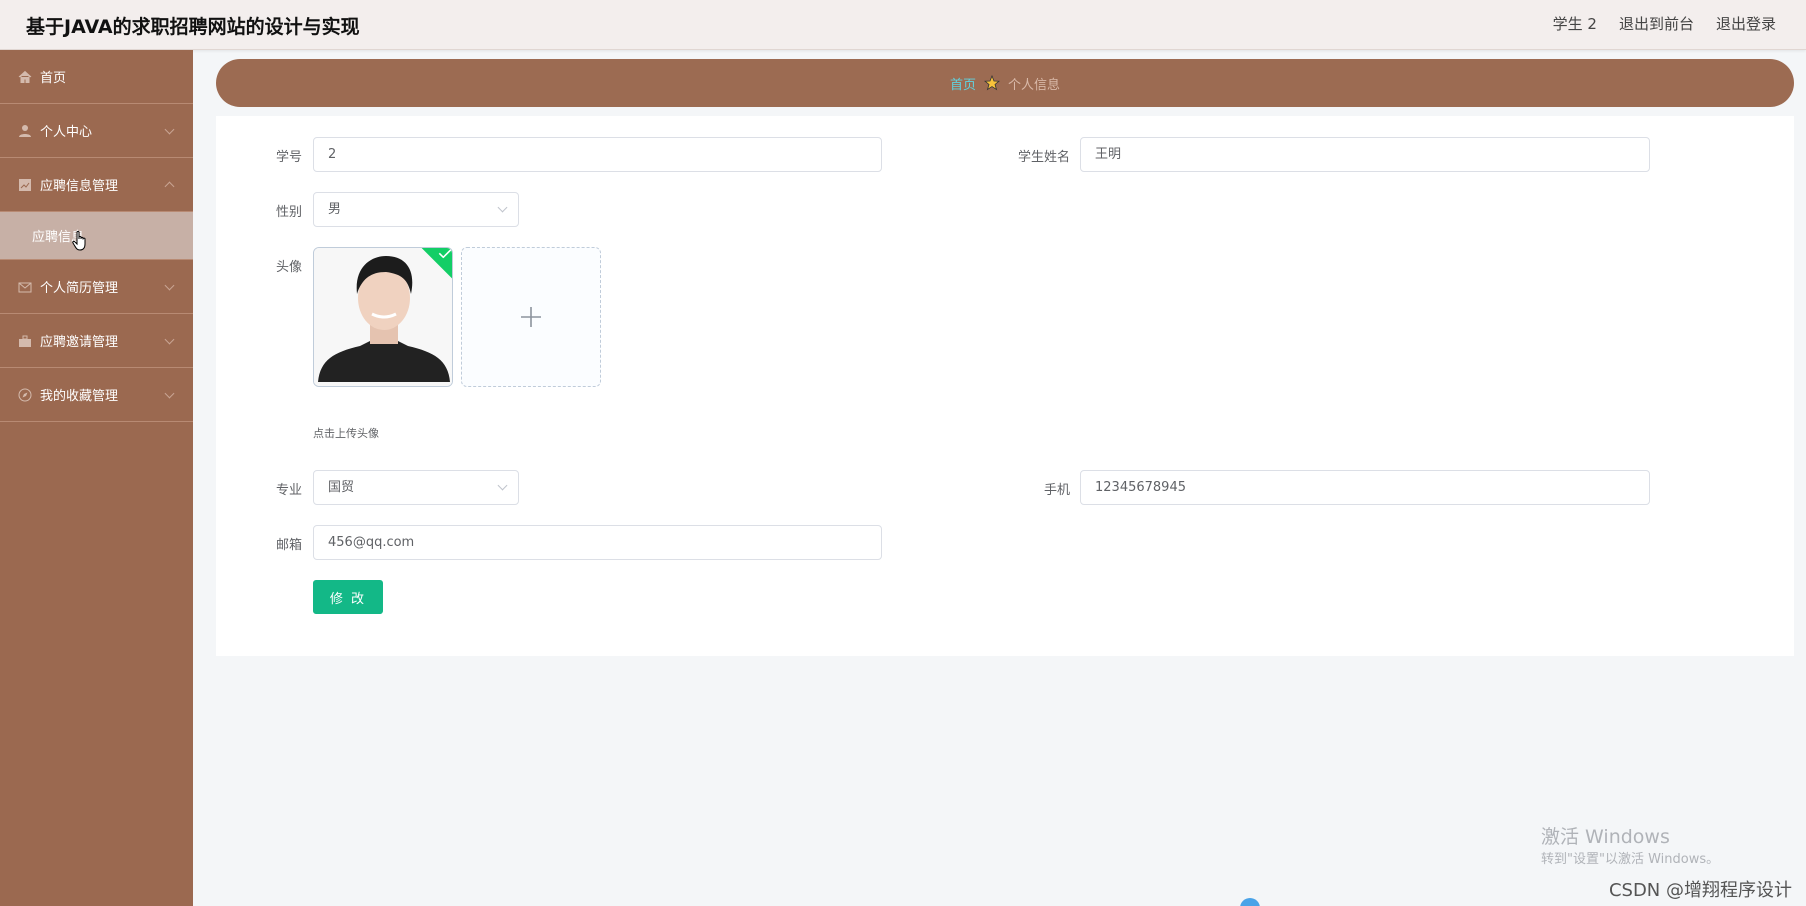  Describe the element at coordinates (1043, 157) in the screenshot. I see `student-name-label: 学生姓名` at that location.